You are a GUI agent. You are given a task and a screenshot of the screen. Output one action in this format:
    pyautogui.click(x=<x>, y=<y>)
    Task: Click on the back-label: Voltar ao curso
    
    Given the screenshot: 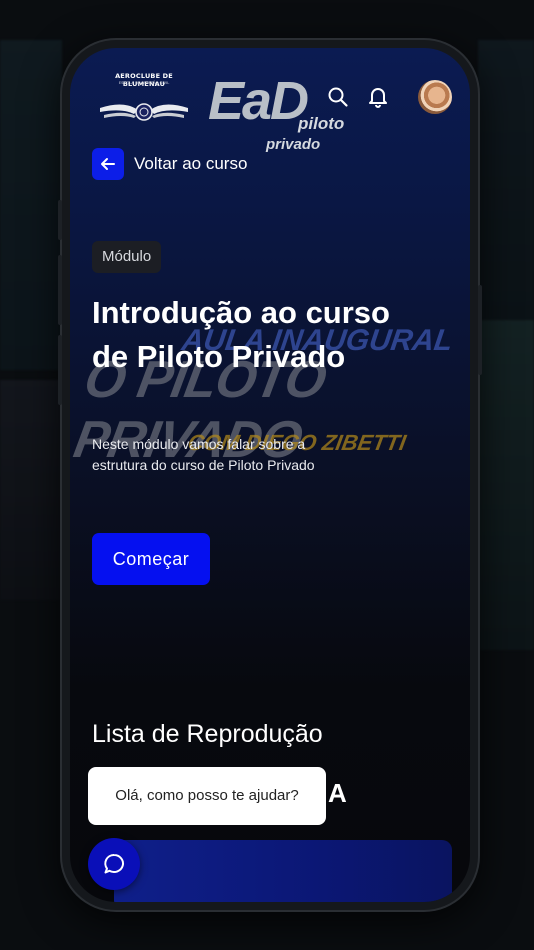 What is the action you would take?
    pyautogui.click(x=191, y=163)
    